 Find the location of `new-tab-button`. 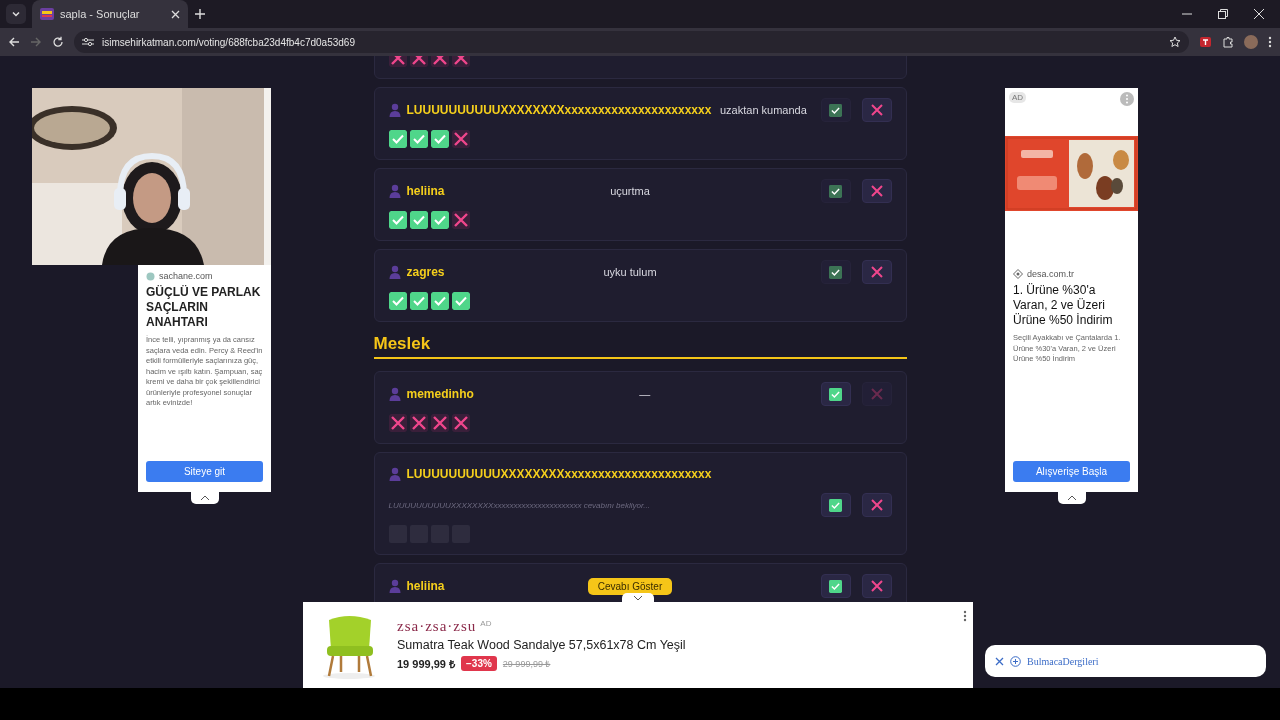

new-tab-button is located at coordinates (200, 14).